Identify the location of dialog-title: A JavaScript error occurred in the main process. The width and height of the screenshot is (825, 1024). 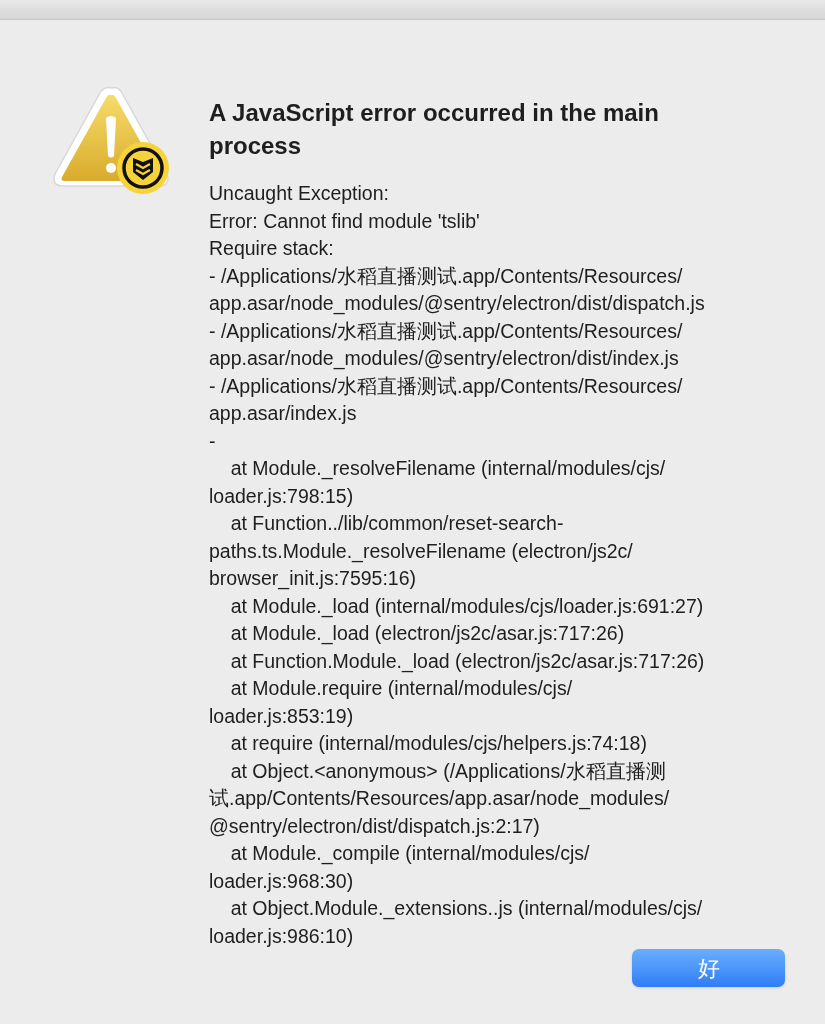
(434, 129).